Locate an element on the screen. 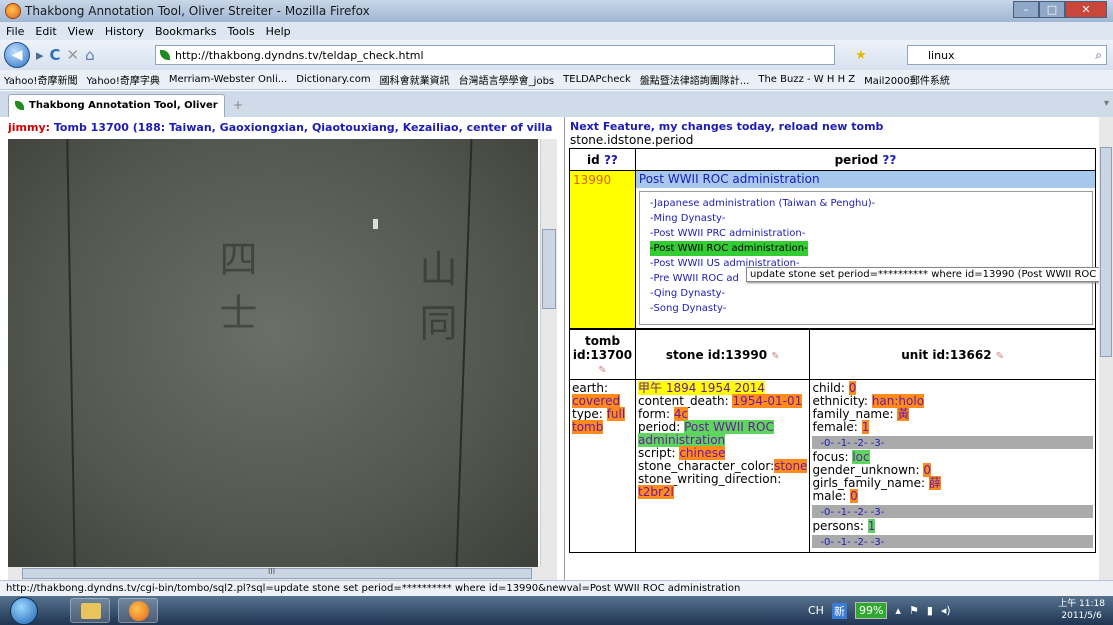 Image resolution: width=1113 pixels, height=625 pixels. menu-view: View is located at coordinates (81, 31).